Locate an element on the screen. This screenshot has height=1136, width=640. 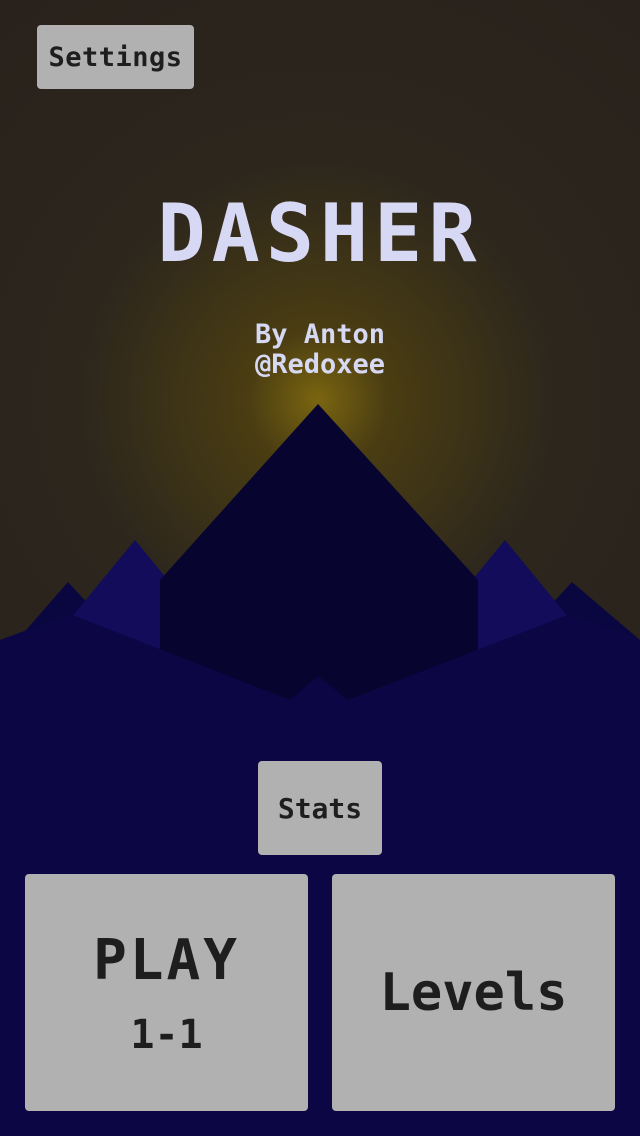
game-title: DASHER is located at coordinates (320, 233).